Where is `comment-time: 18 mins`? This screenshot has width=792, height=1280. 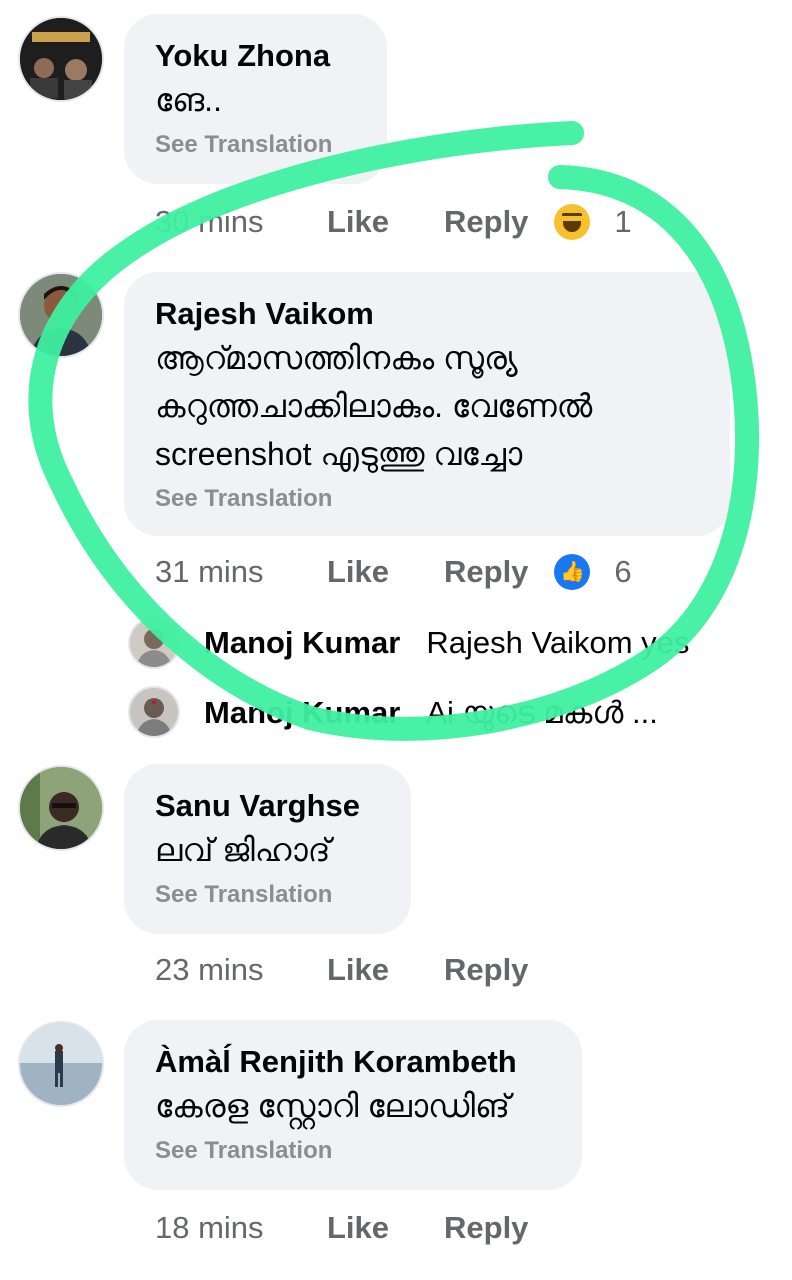 comment-time: 18 mins is located at coordinates (241, 1228).